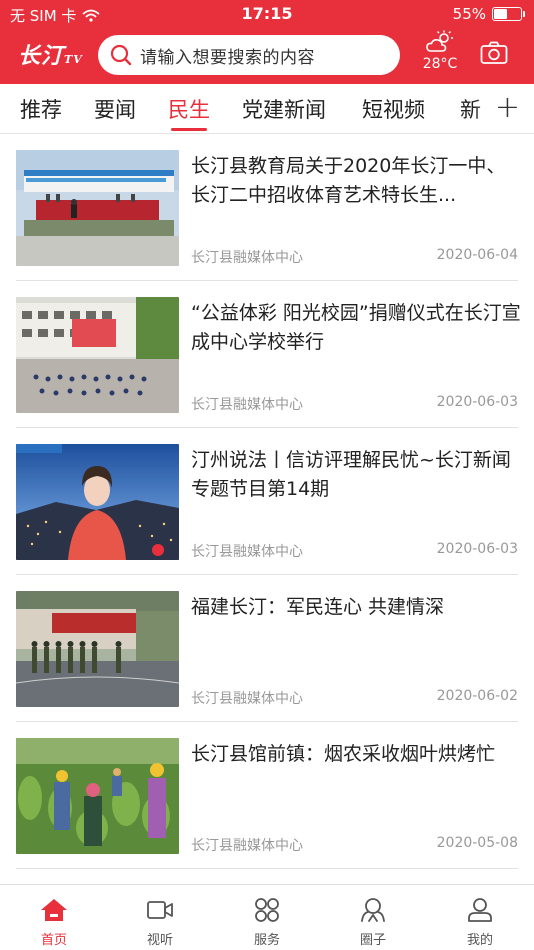 Image resolution: width=534 pixels, height=950 pixels. Describe the element at coordinates (351, 474) in the screenshot. I see `news-title: 汀州说法丨信访评理解民忧~长汀新闻专题节目第14期` at that location.